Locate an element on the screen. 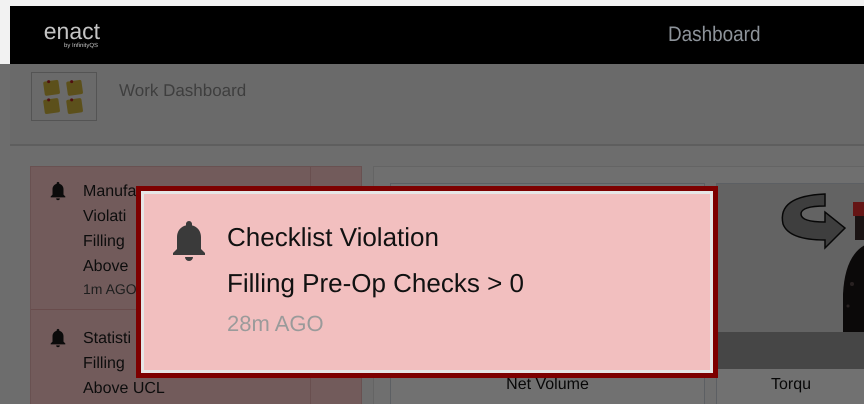  alert-time: 28m AGO is located at coordinates (276, 324).